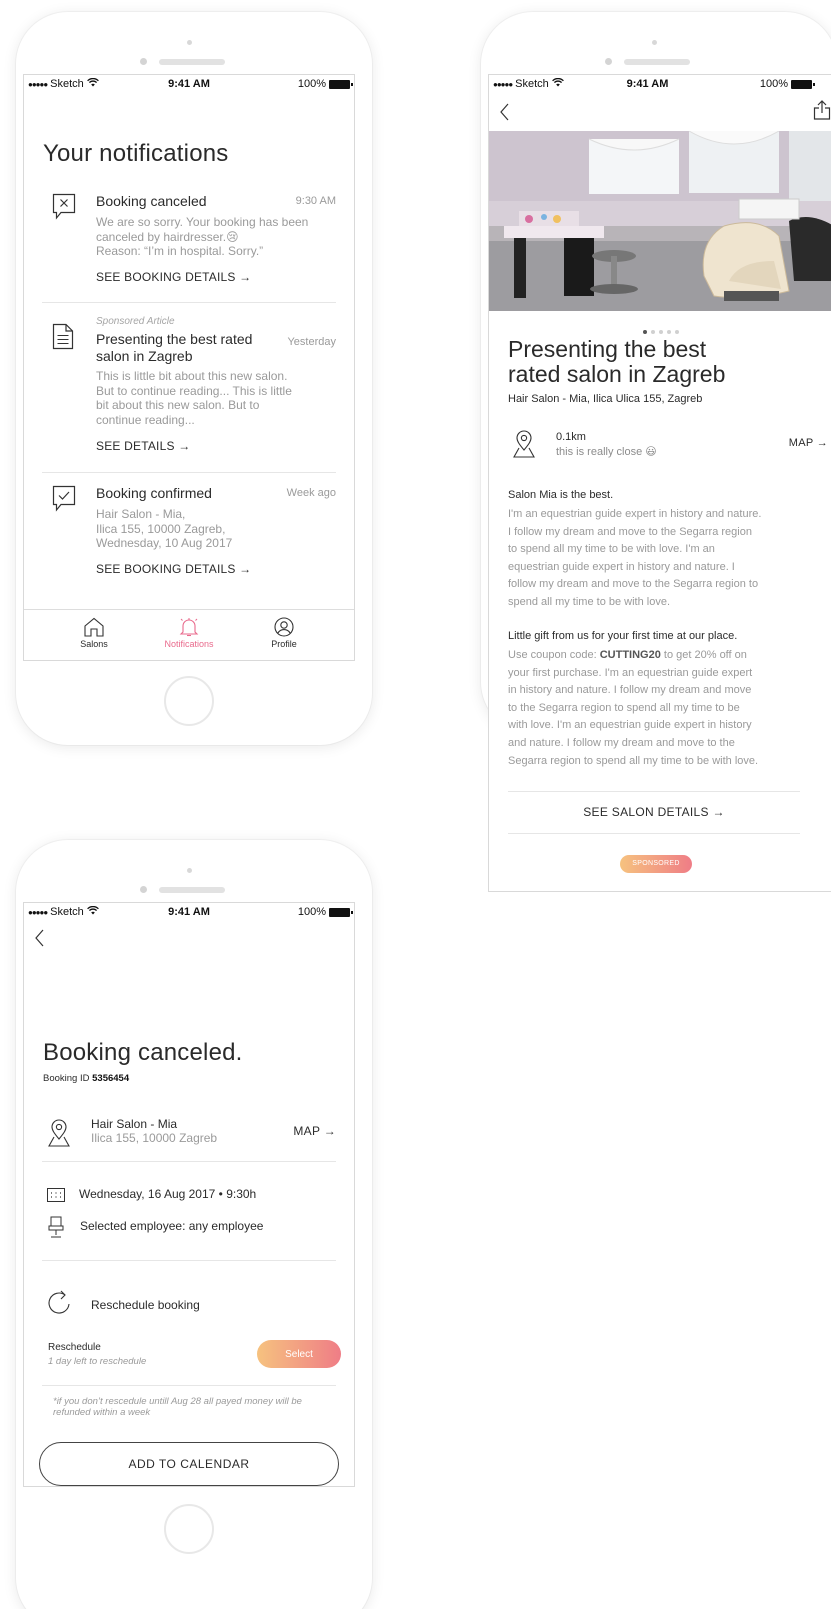  Describe the element at coordinates (145, 1305) in the screenshot. I see `reschedule-booking-title: Reschedule booking` at that location.